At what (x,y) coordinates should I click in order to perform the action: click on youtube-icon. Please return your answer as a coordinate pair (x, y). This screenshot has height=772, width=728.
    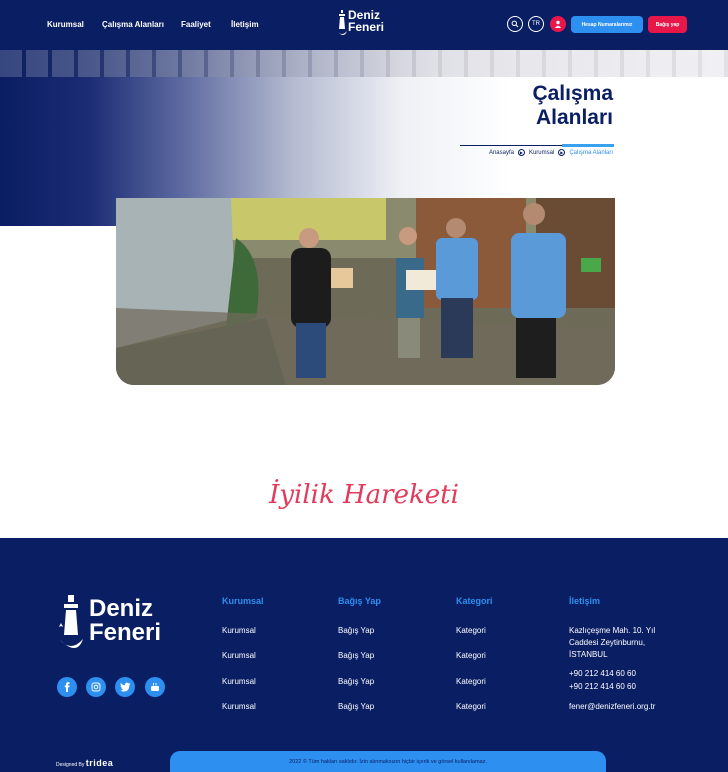
    Looking at the image, I should click on (155, 687).